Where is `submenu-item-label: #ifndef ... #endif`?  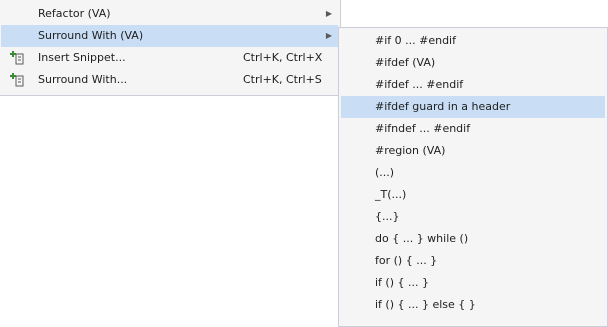 submenu-item-label: #ifndef ... #endif is located at coordinates (423, 128).